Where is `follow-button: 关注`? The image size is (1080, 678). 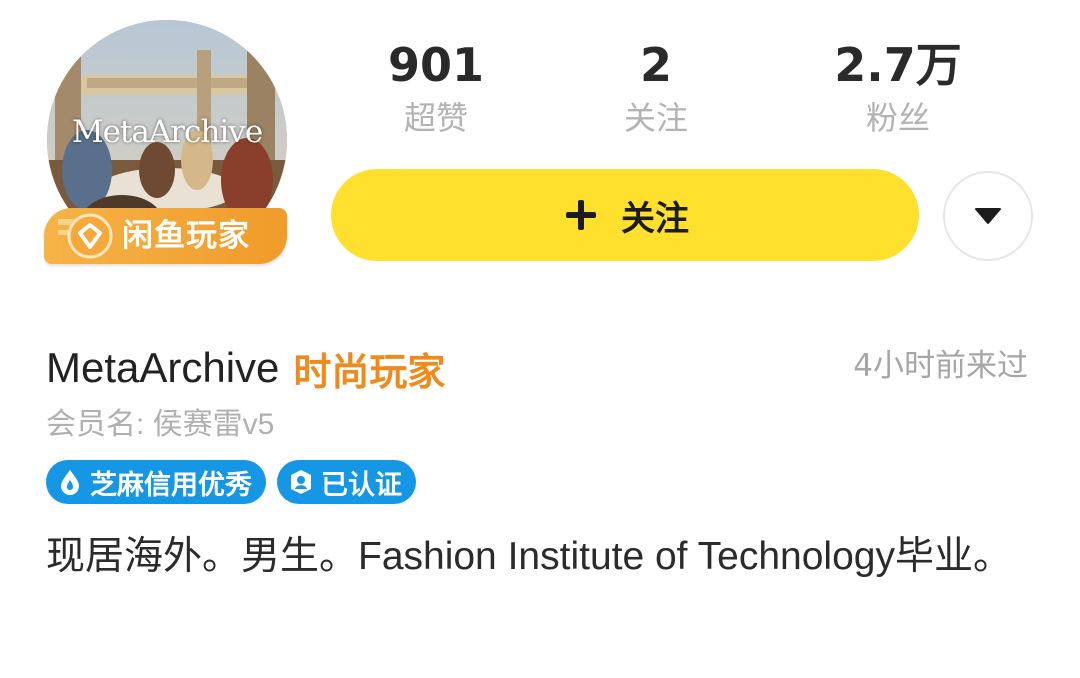 follow-button: 关注 is located at coordinates (625, 215).